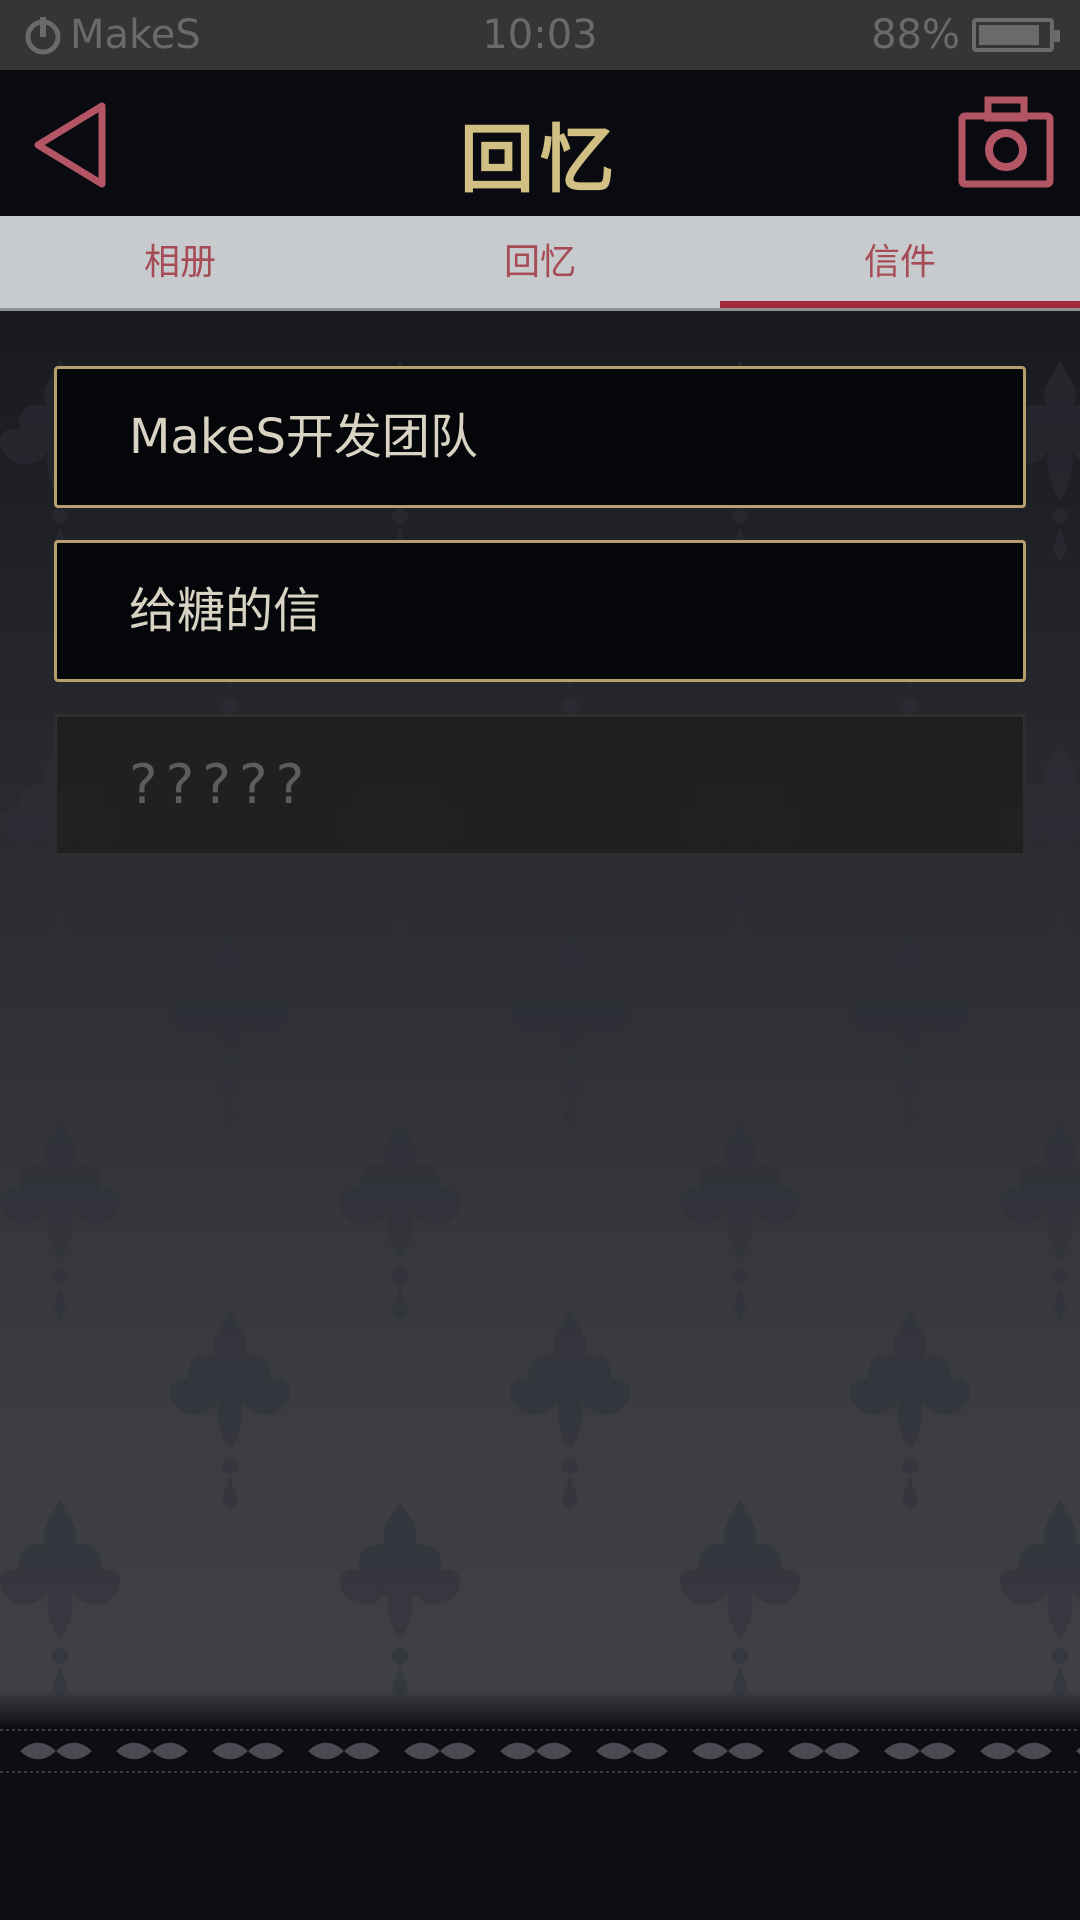  I want to click on letter-title: ?????, so click(221, 784).